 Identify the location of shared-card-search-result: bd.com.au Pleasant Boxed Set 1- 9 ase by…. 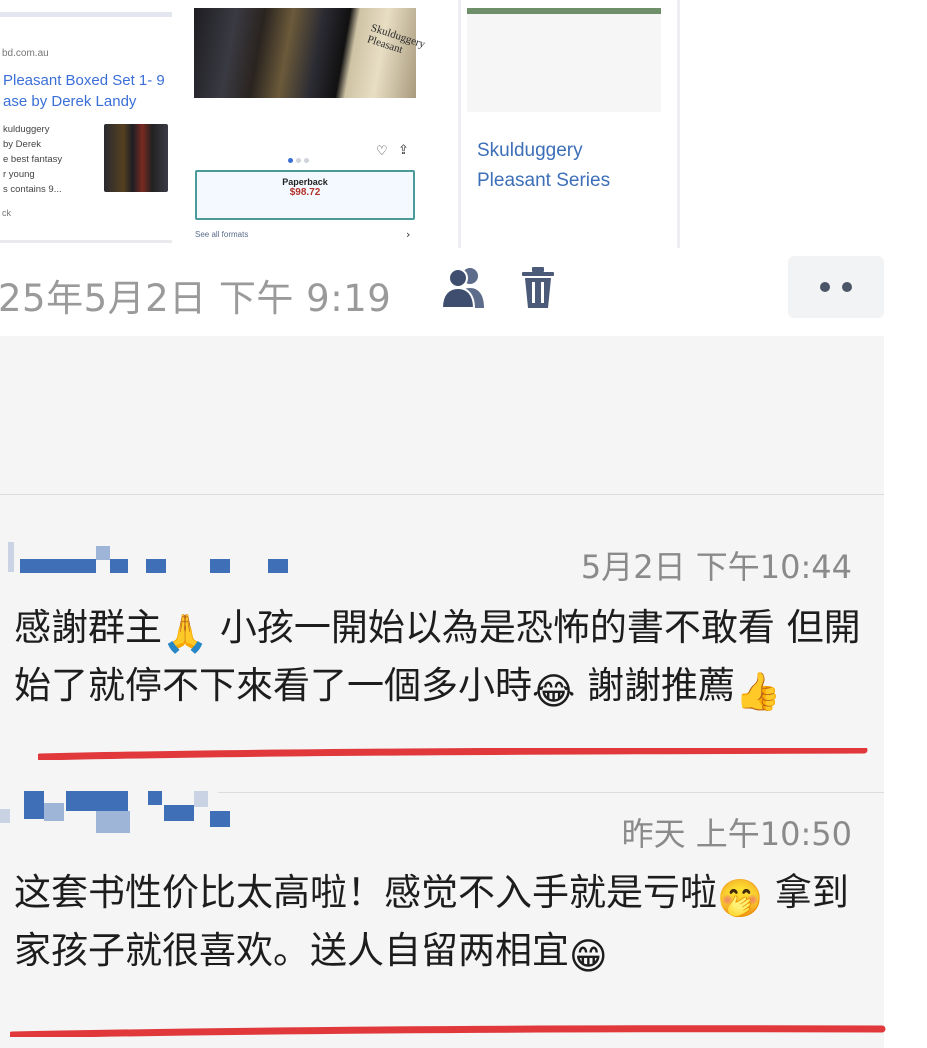
(86, 121).